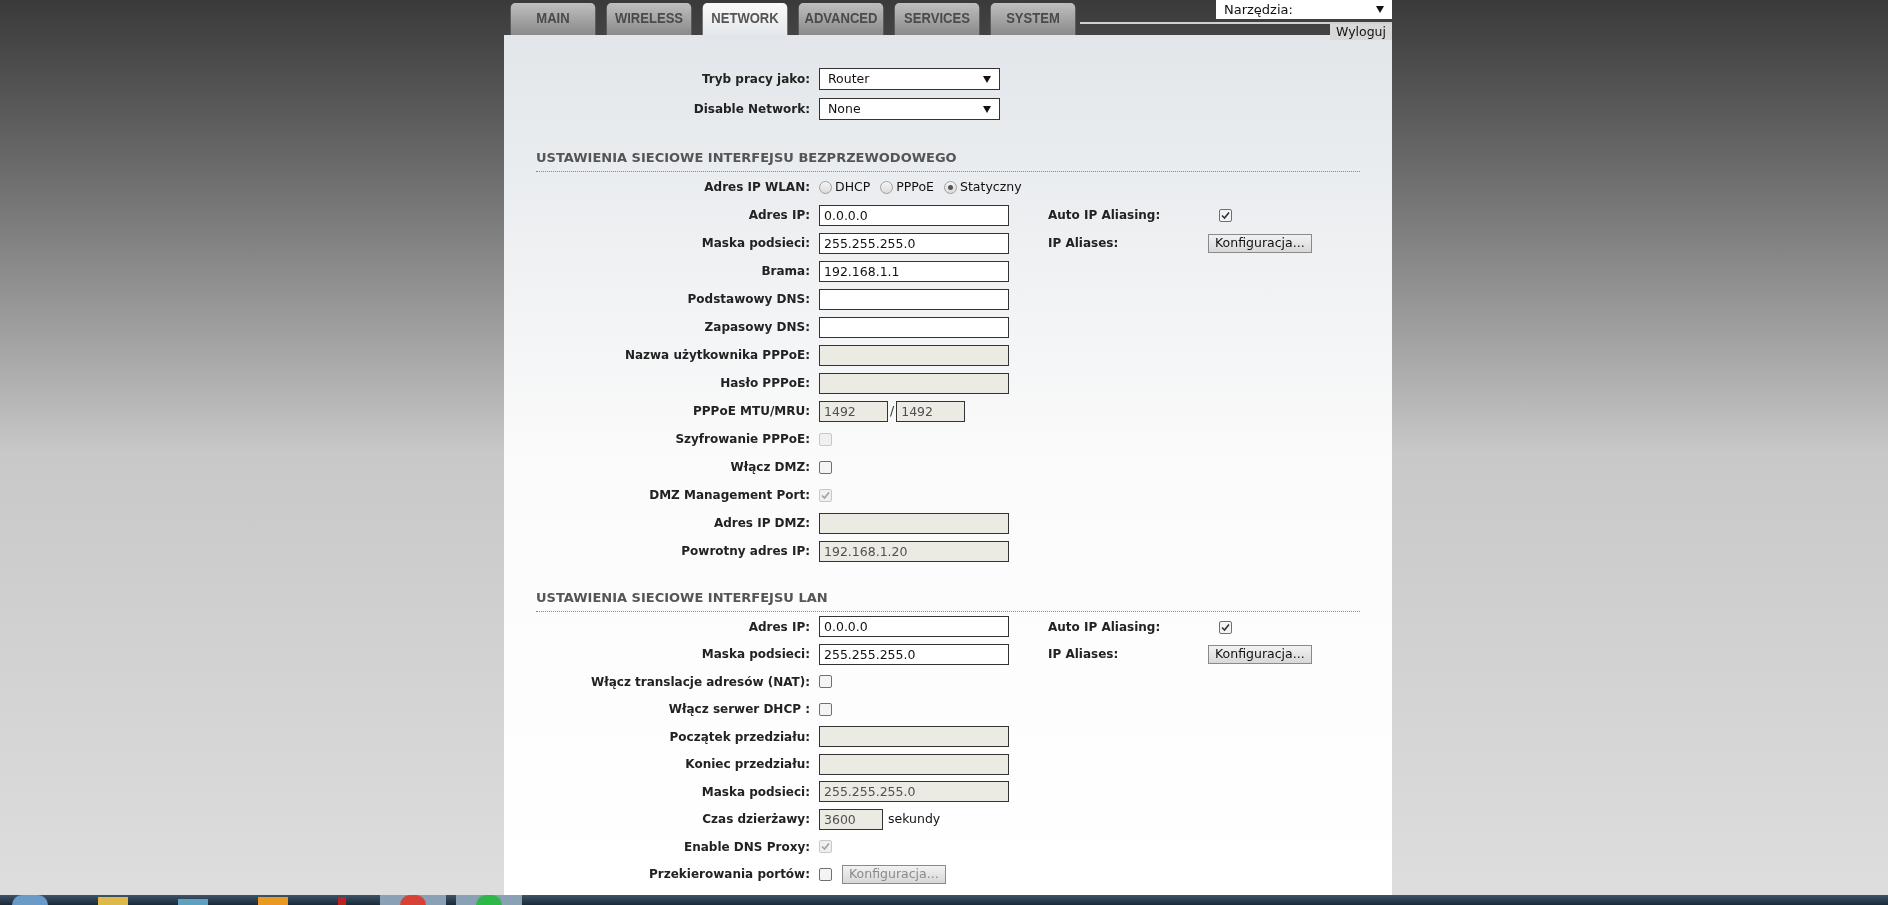 The height and width of the screenshot is (905, 1888). Describe the element at coordinates (1361, 32) in the screenshot. I see `logout-button: Wyloguj` at that location.